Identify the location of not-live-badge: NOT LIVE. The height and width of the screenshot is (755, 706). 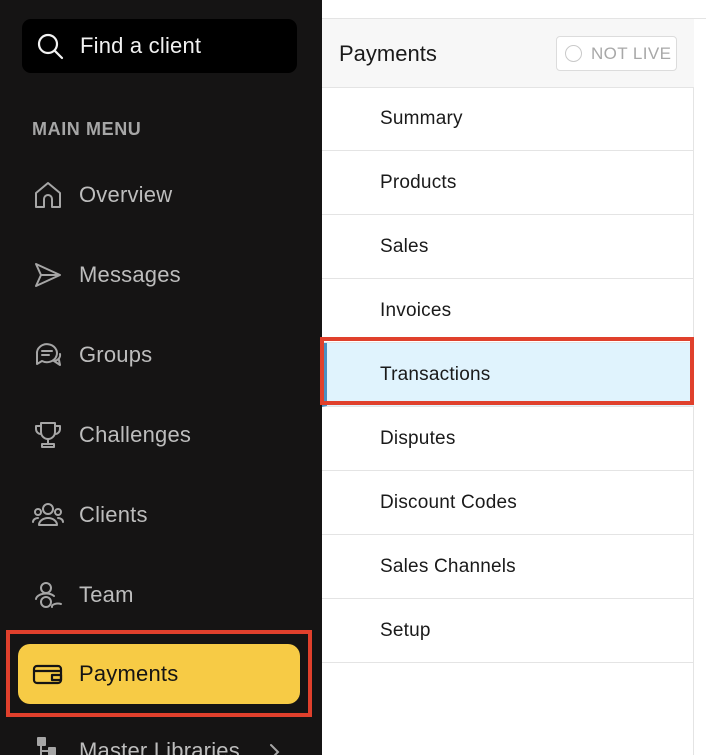
(616, 53).